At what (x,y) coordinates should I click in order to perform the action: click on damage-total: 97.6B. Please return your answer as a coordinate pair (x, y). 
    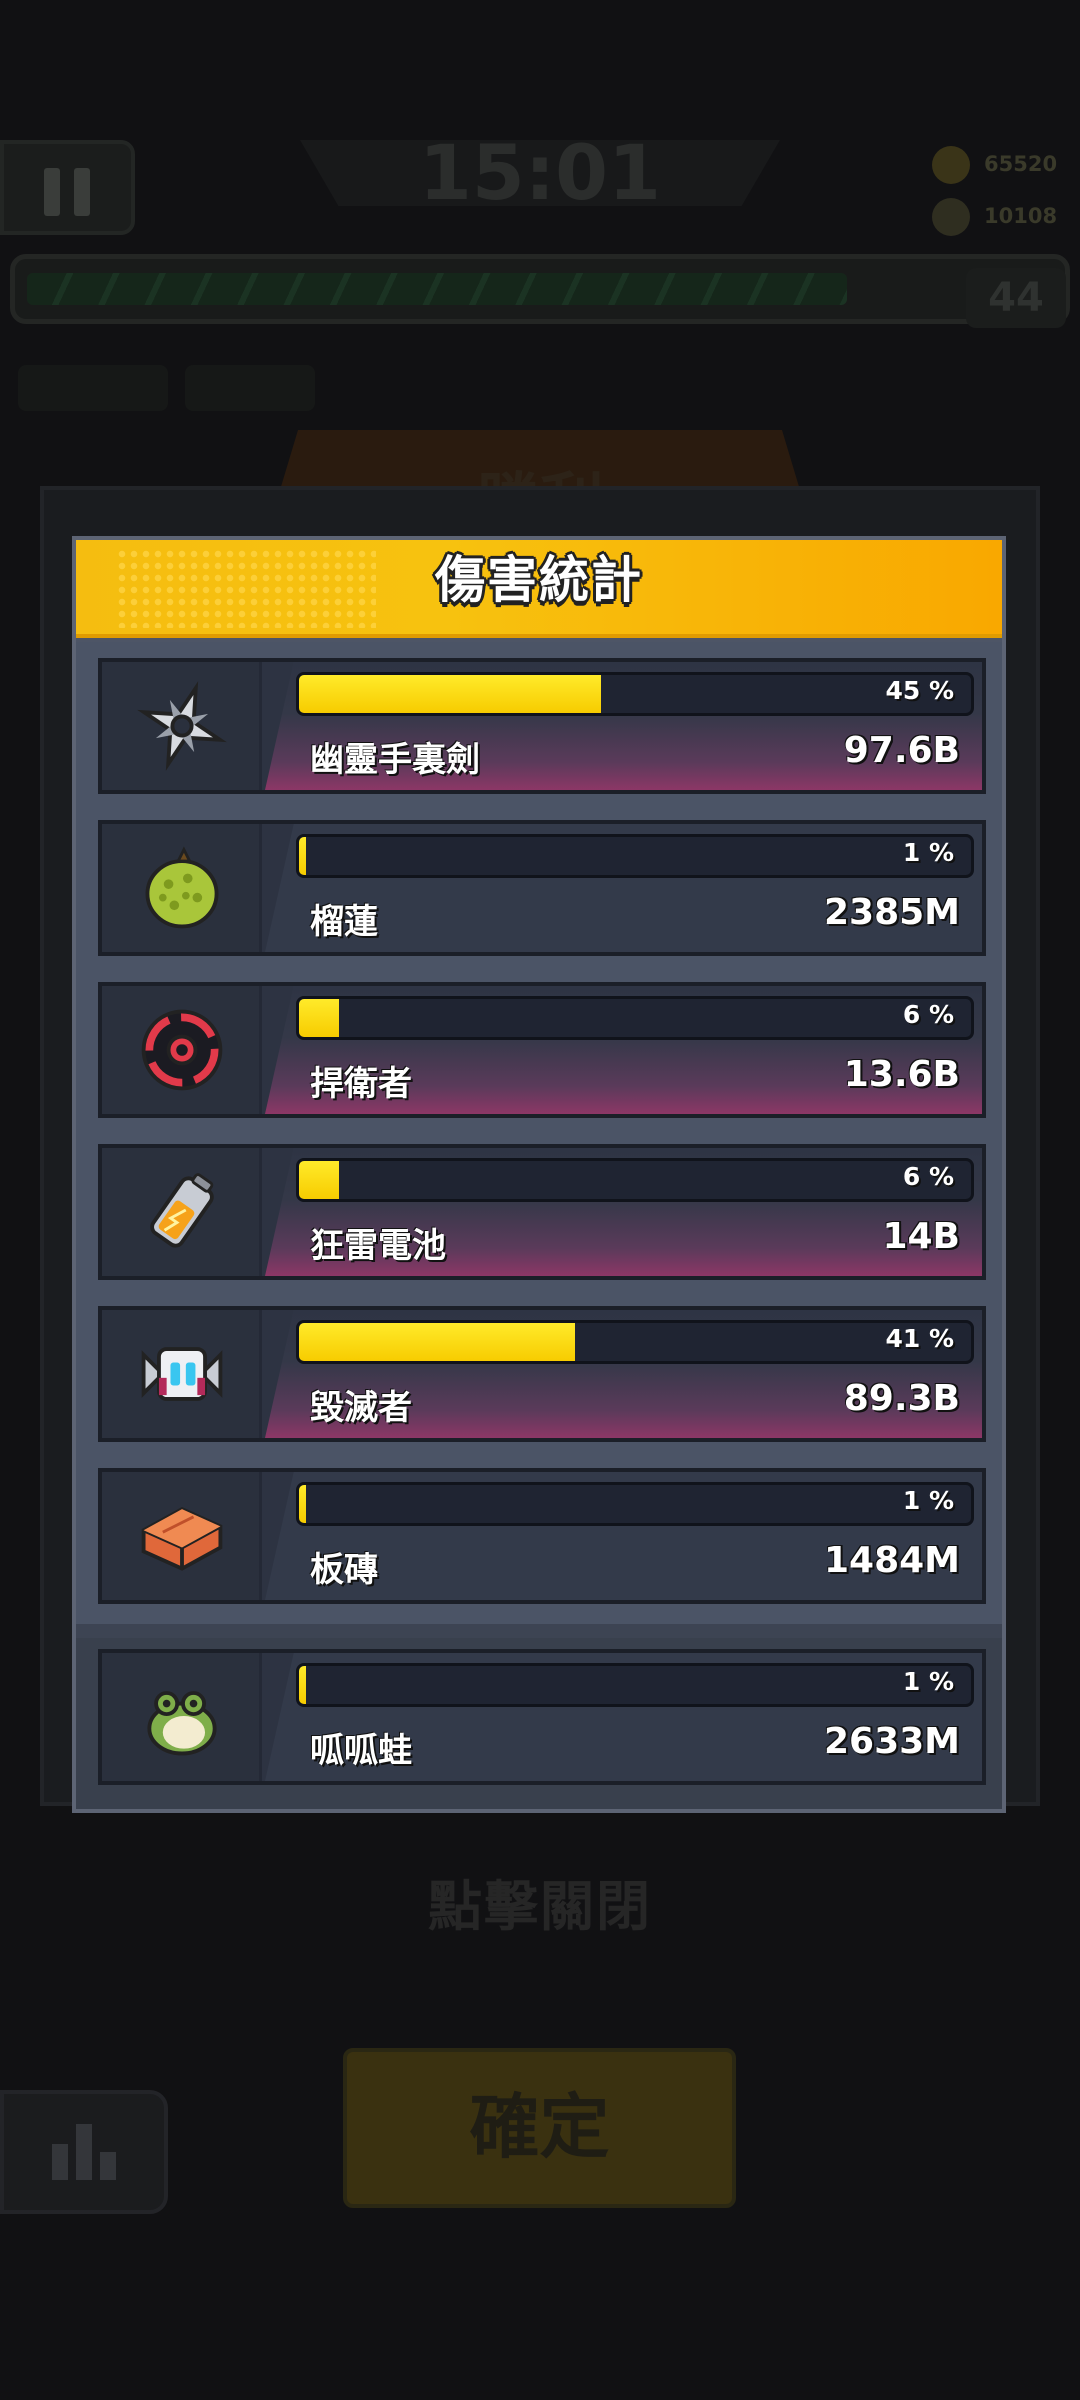
    Looking at the image, I should click on (901, 750).